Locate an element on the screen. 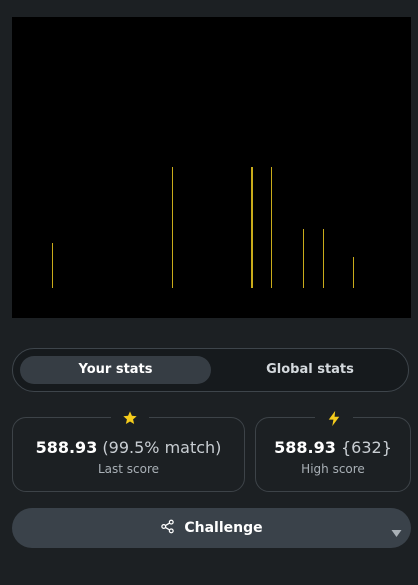  tab-your-stats: Your stats is located at coordinates (115, 370).